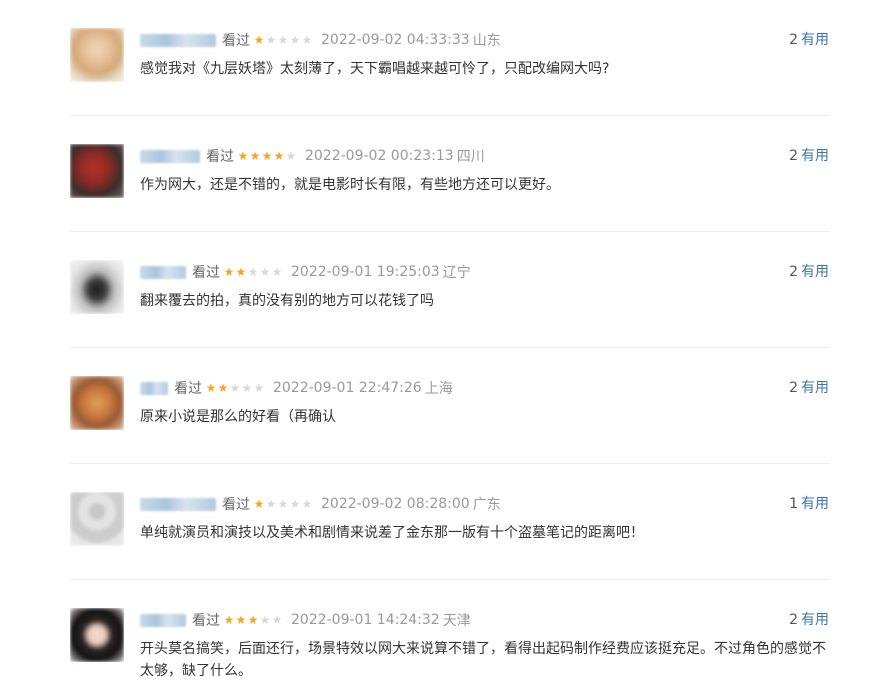 This screenshot has width=877, height=696. I want to click on review-date: 2022-09-02 08:28:00, so click(395, 504).